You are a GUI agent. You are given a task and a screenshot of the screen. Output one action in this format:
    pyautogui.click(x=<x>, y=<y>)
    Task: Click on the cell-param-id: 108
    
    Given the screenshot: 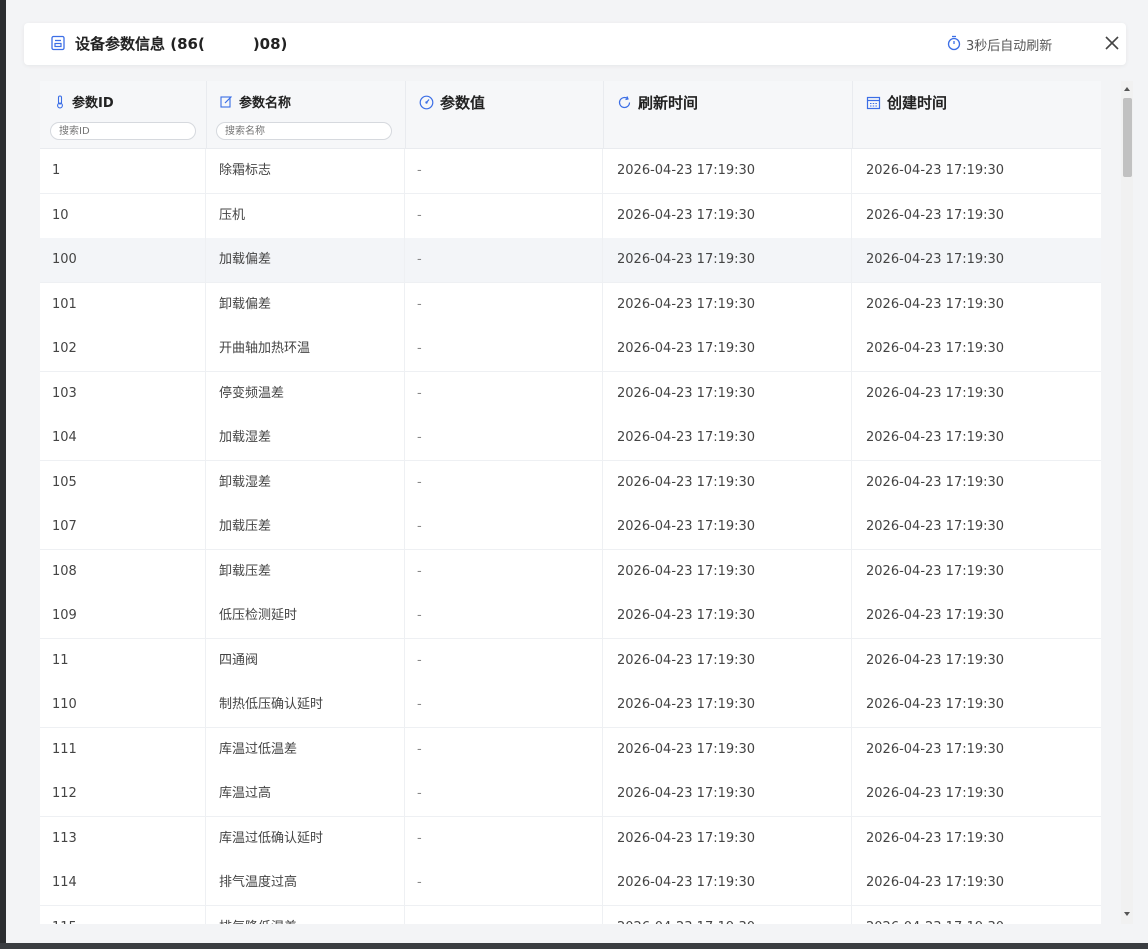 What is the action you would take?
    pyautogui.click(x=123, y=571)
    